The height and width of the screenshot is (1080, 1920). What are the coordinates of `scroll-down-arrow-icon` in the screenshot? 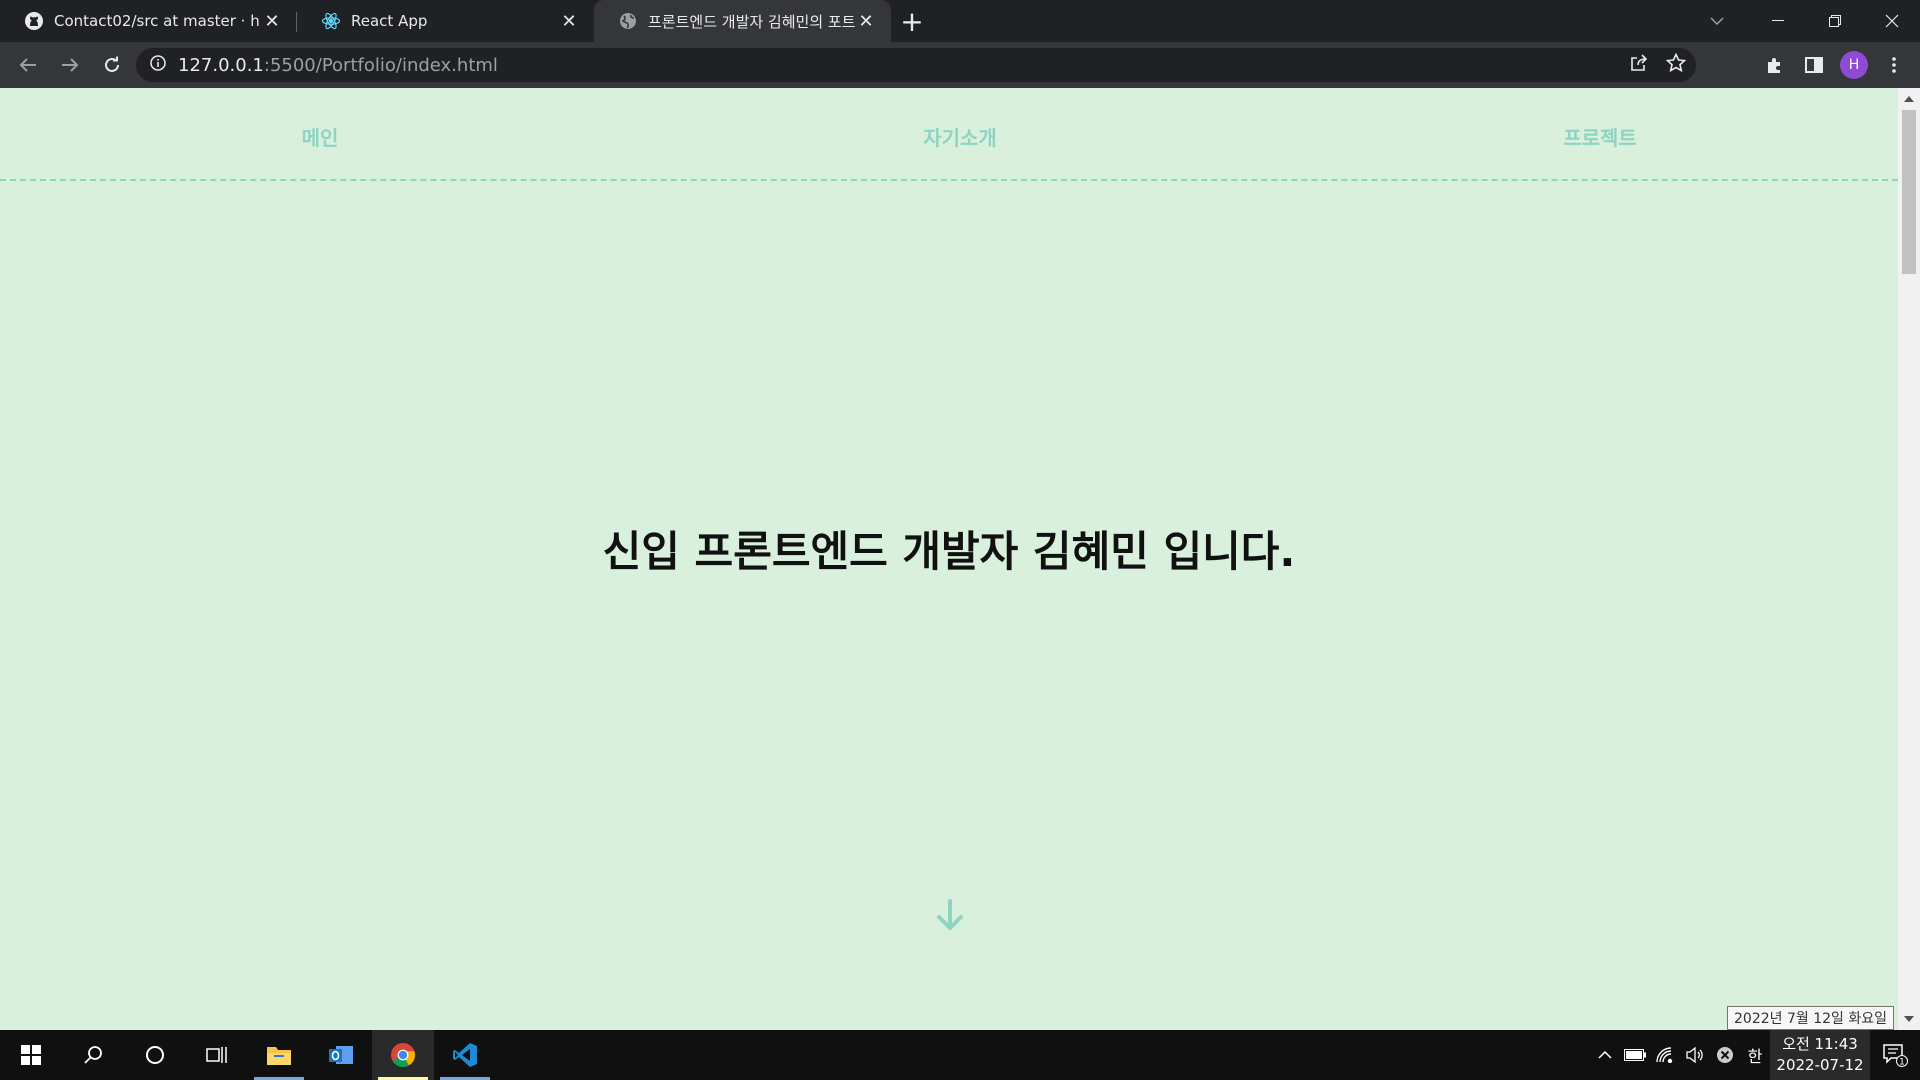 It's located at (950, 915).